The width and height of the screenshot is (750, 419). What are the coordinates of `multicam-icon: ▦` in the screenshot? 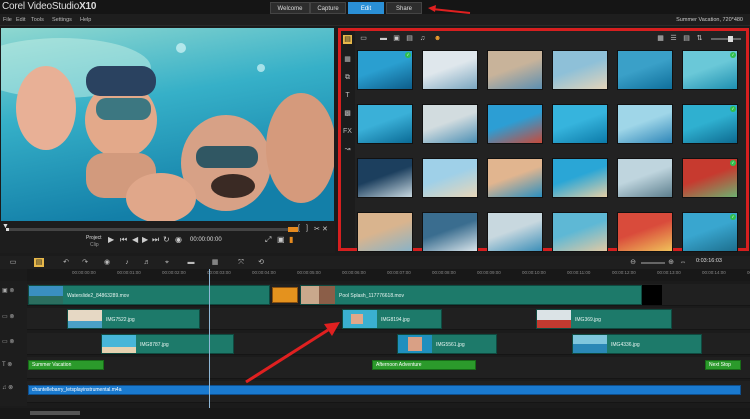 It's located at (215, 262).